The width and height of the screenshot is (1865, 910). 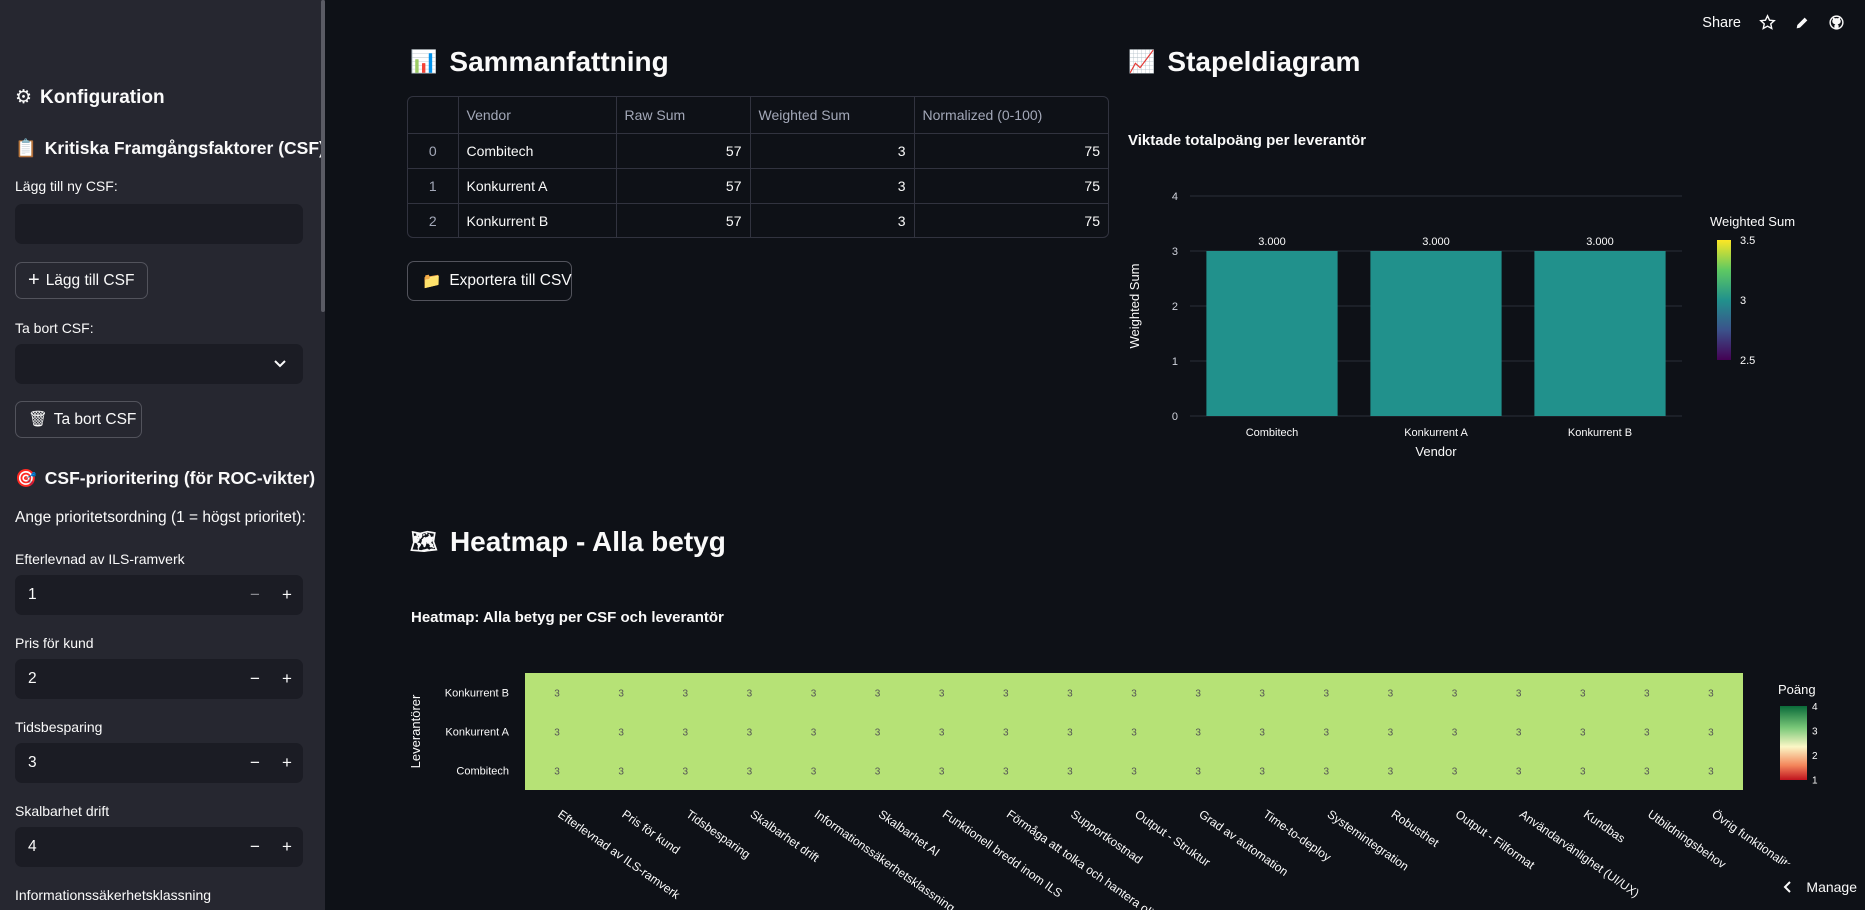 I want to click on trash-icon: 🗑, so click(x=38, y=419).